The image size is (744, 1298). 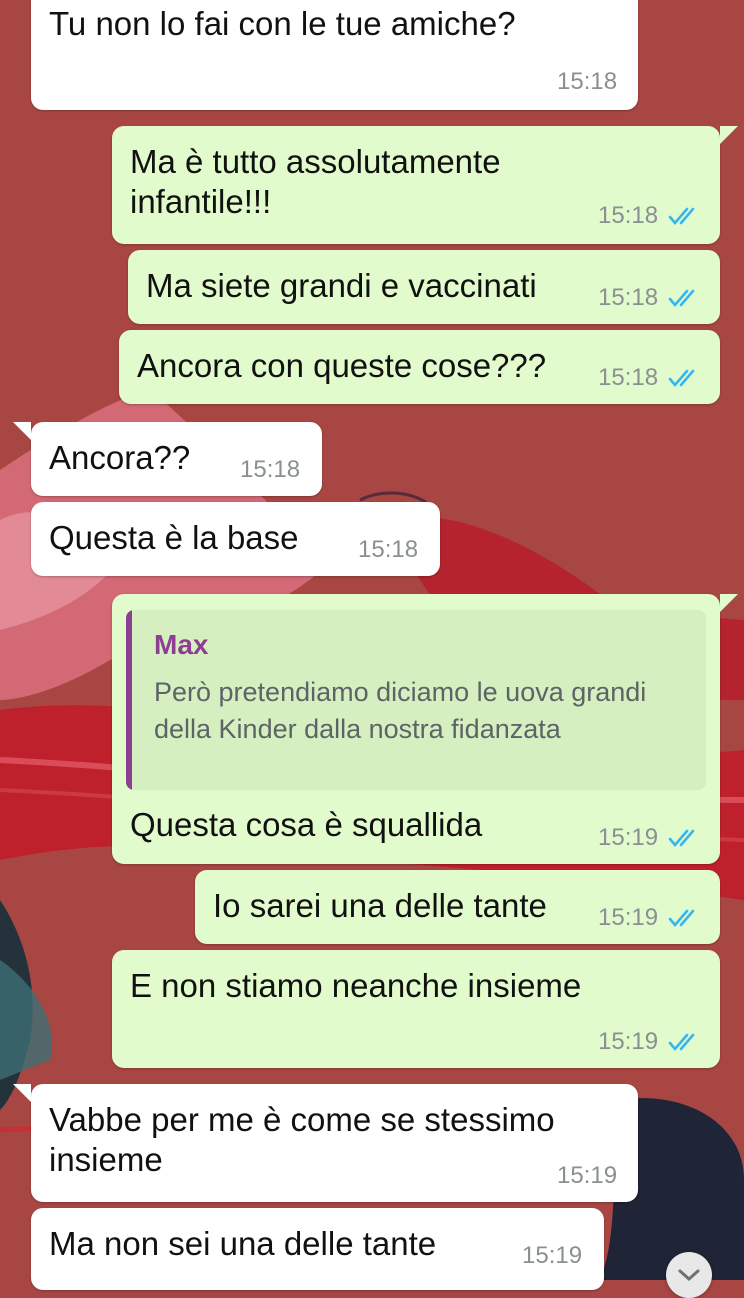 I want to click on outgoing-message: Io sarei una delle tante 15:19, so click(x=457, y=907).